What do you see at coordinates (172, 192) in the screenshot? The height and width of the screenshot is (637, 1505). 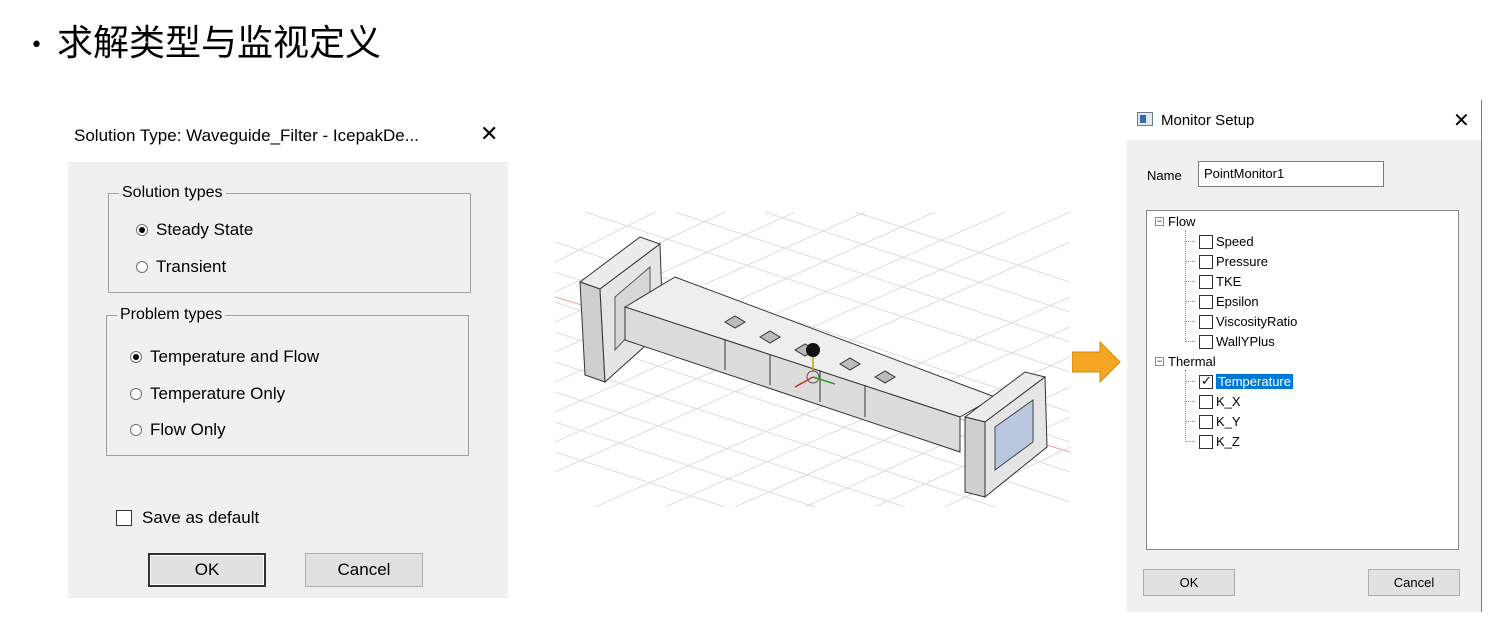 I see `group-legend: Solution types` at bounding box center [172, 192].